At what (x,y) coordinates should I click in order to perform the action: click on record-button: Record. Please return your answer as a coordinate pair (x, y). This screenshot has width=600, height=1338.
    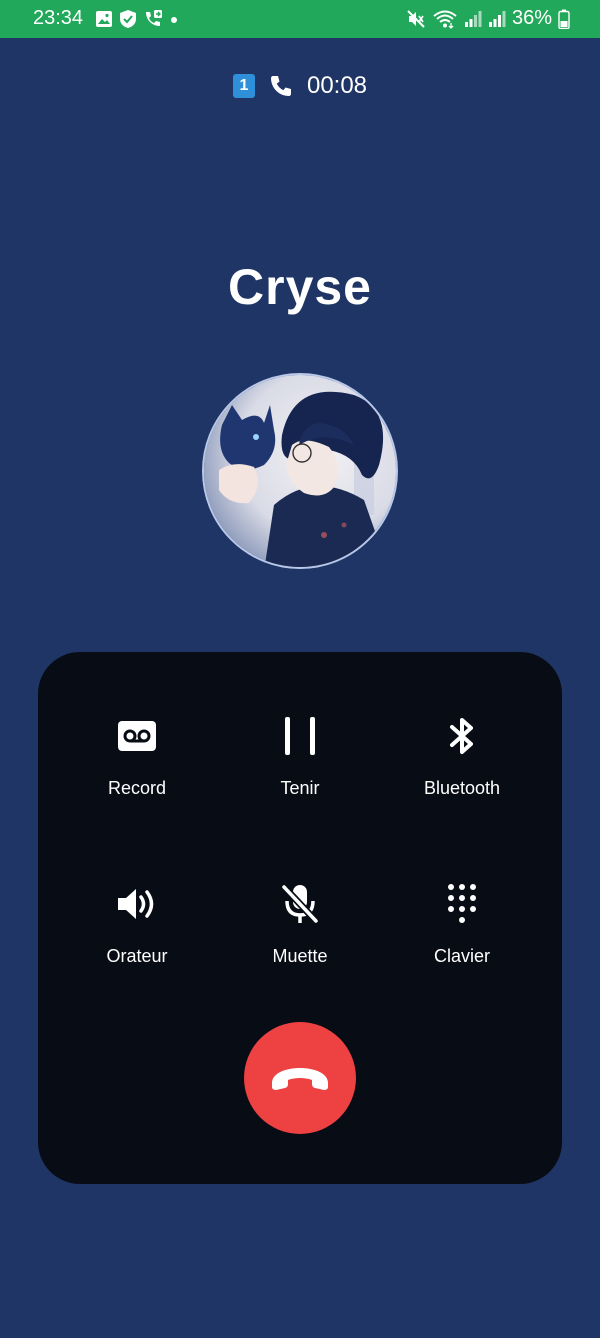
    Looking at the image, I should click on (137, 756).